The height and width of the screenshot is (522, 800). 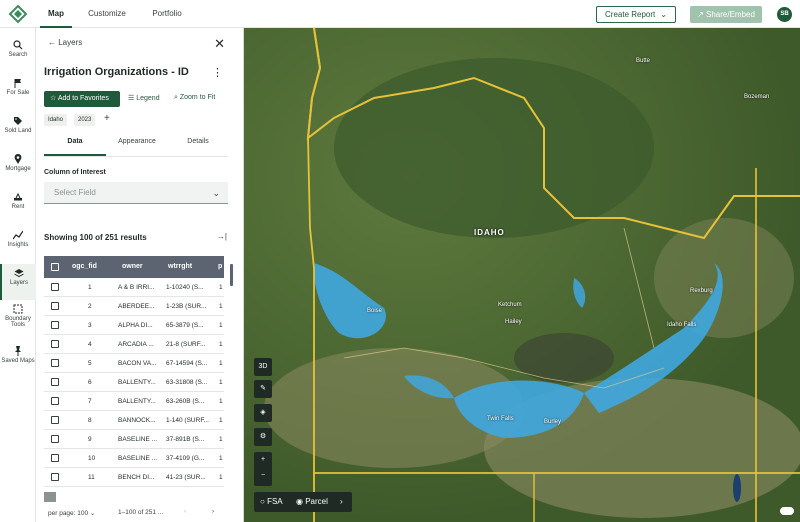 What do you see at coordinates (263, 413) in the screenshot?
I see `layers-icon: ◈` at bounding box center [263, 413].